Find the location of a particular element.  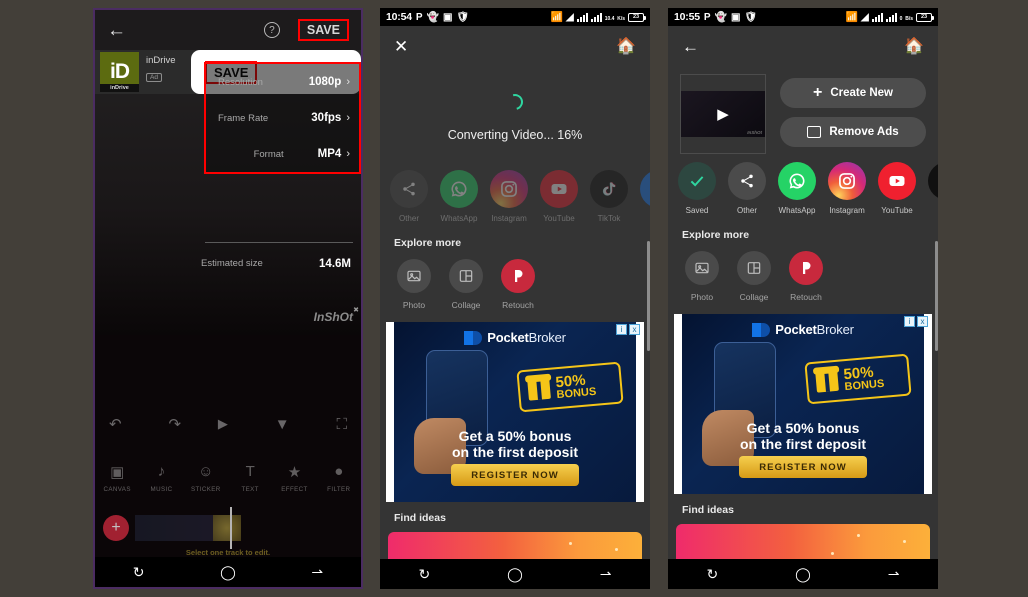

photo-icon is located at coordinates (414, 276).